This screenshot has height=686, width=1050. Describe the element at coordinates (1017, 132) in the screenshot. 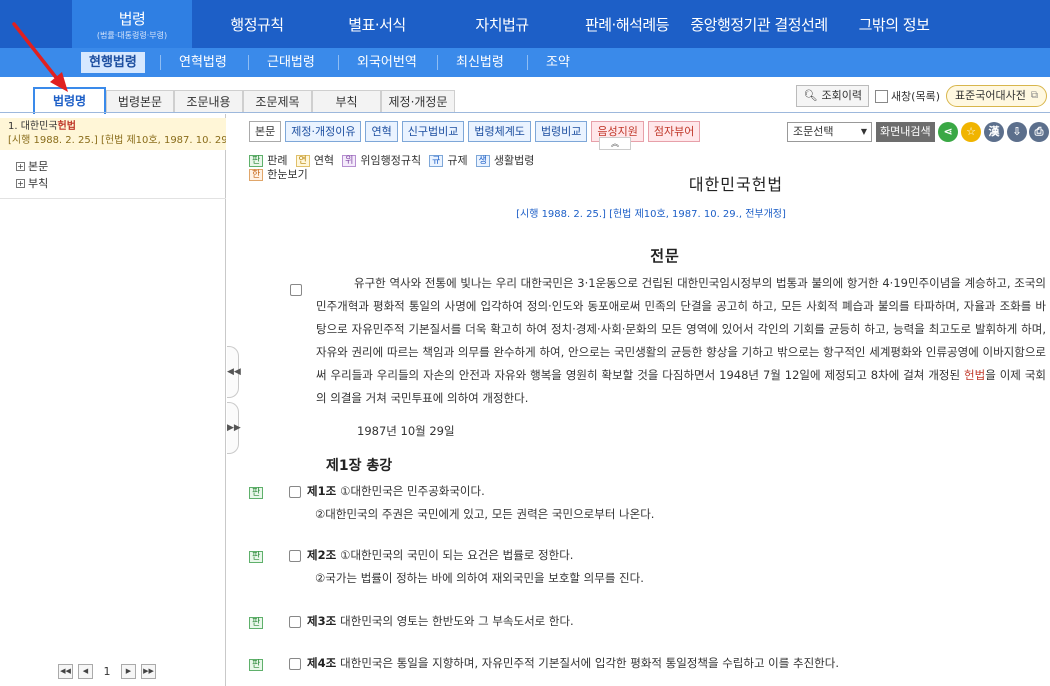

I see `download-icon: ⇩` at that location.